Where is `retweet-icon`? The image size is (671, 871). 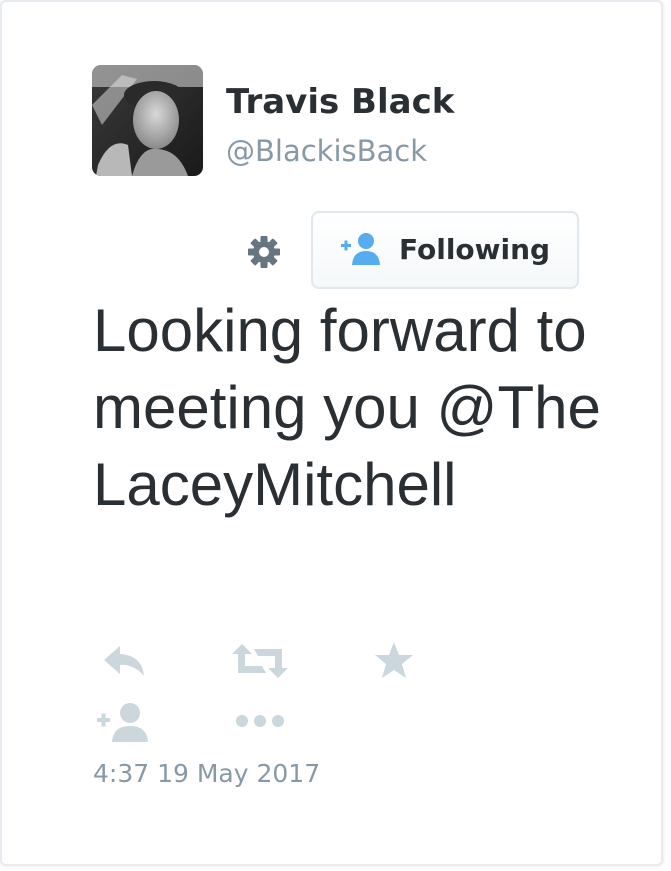
retweet-icon is located at coordinates (260, 661).